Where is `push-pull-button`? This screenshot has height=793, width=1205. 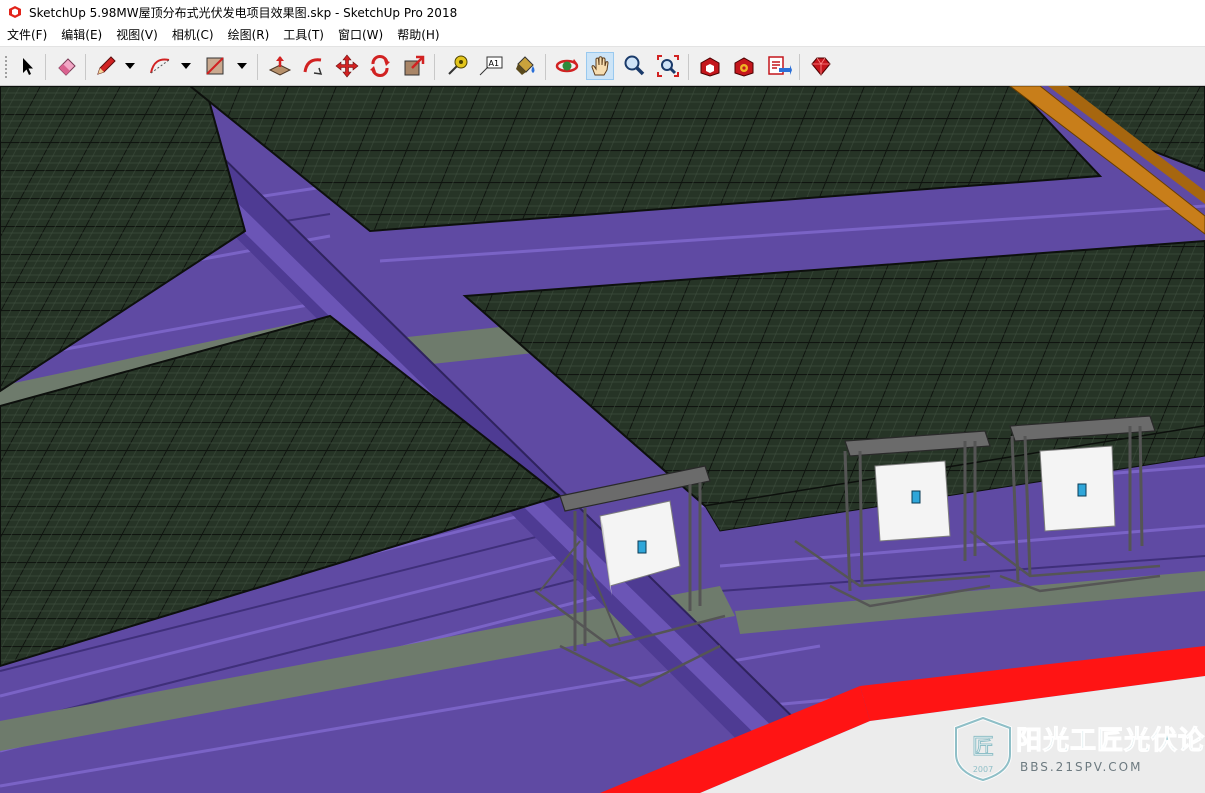 push-pull-button is located at coordinates (280, 66).